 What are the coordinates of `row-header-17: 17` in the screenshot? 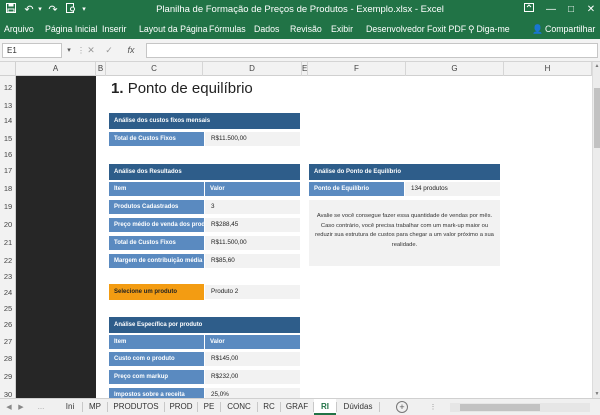 It's located at (7, 171).